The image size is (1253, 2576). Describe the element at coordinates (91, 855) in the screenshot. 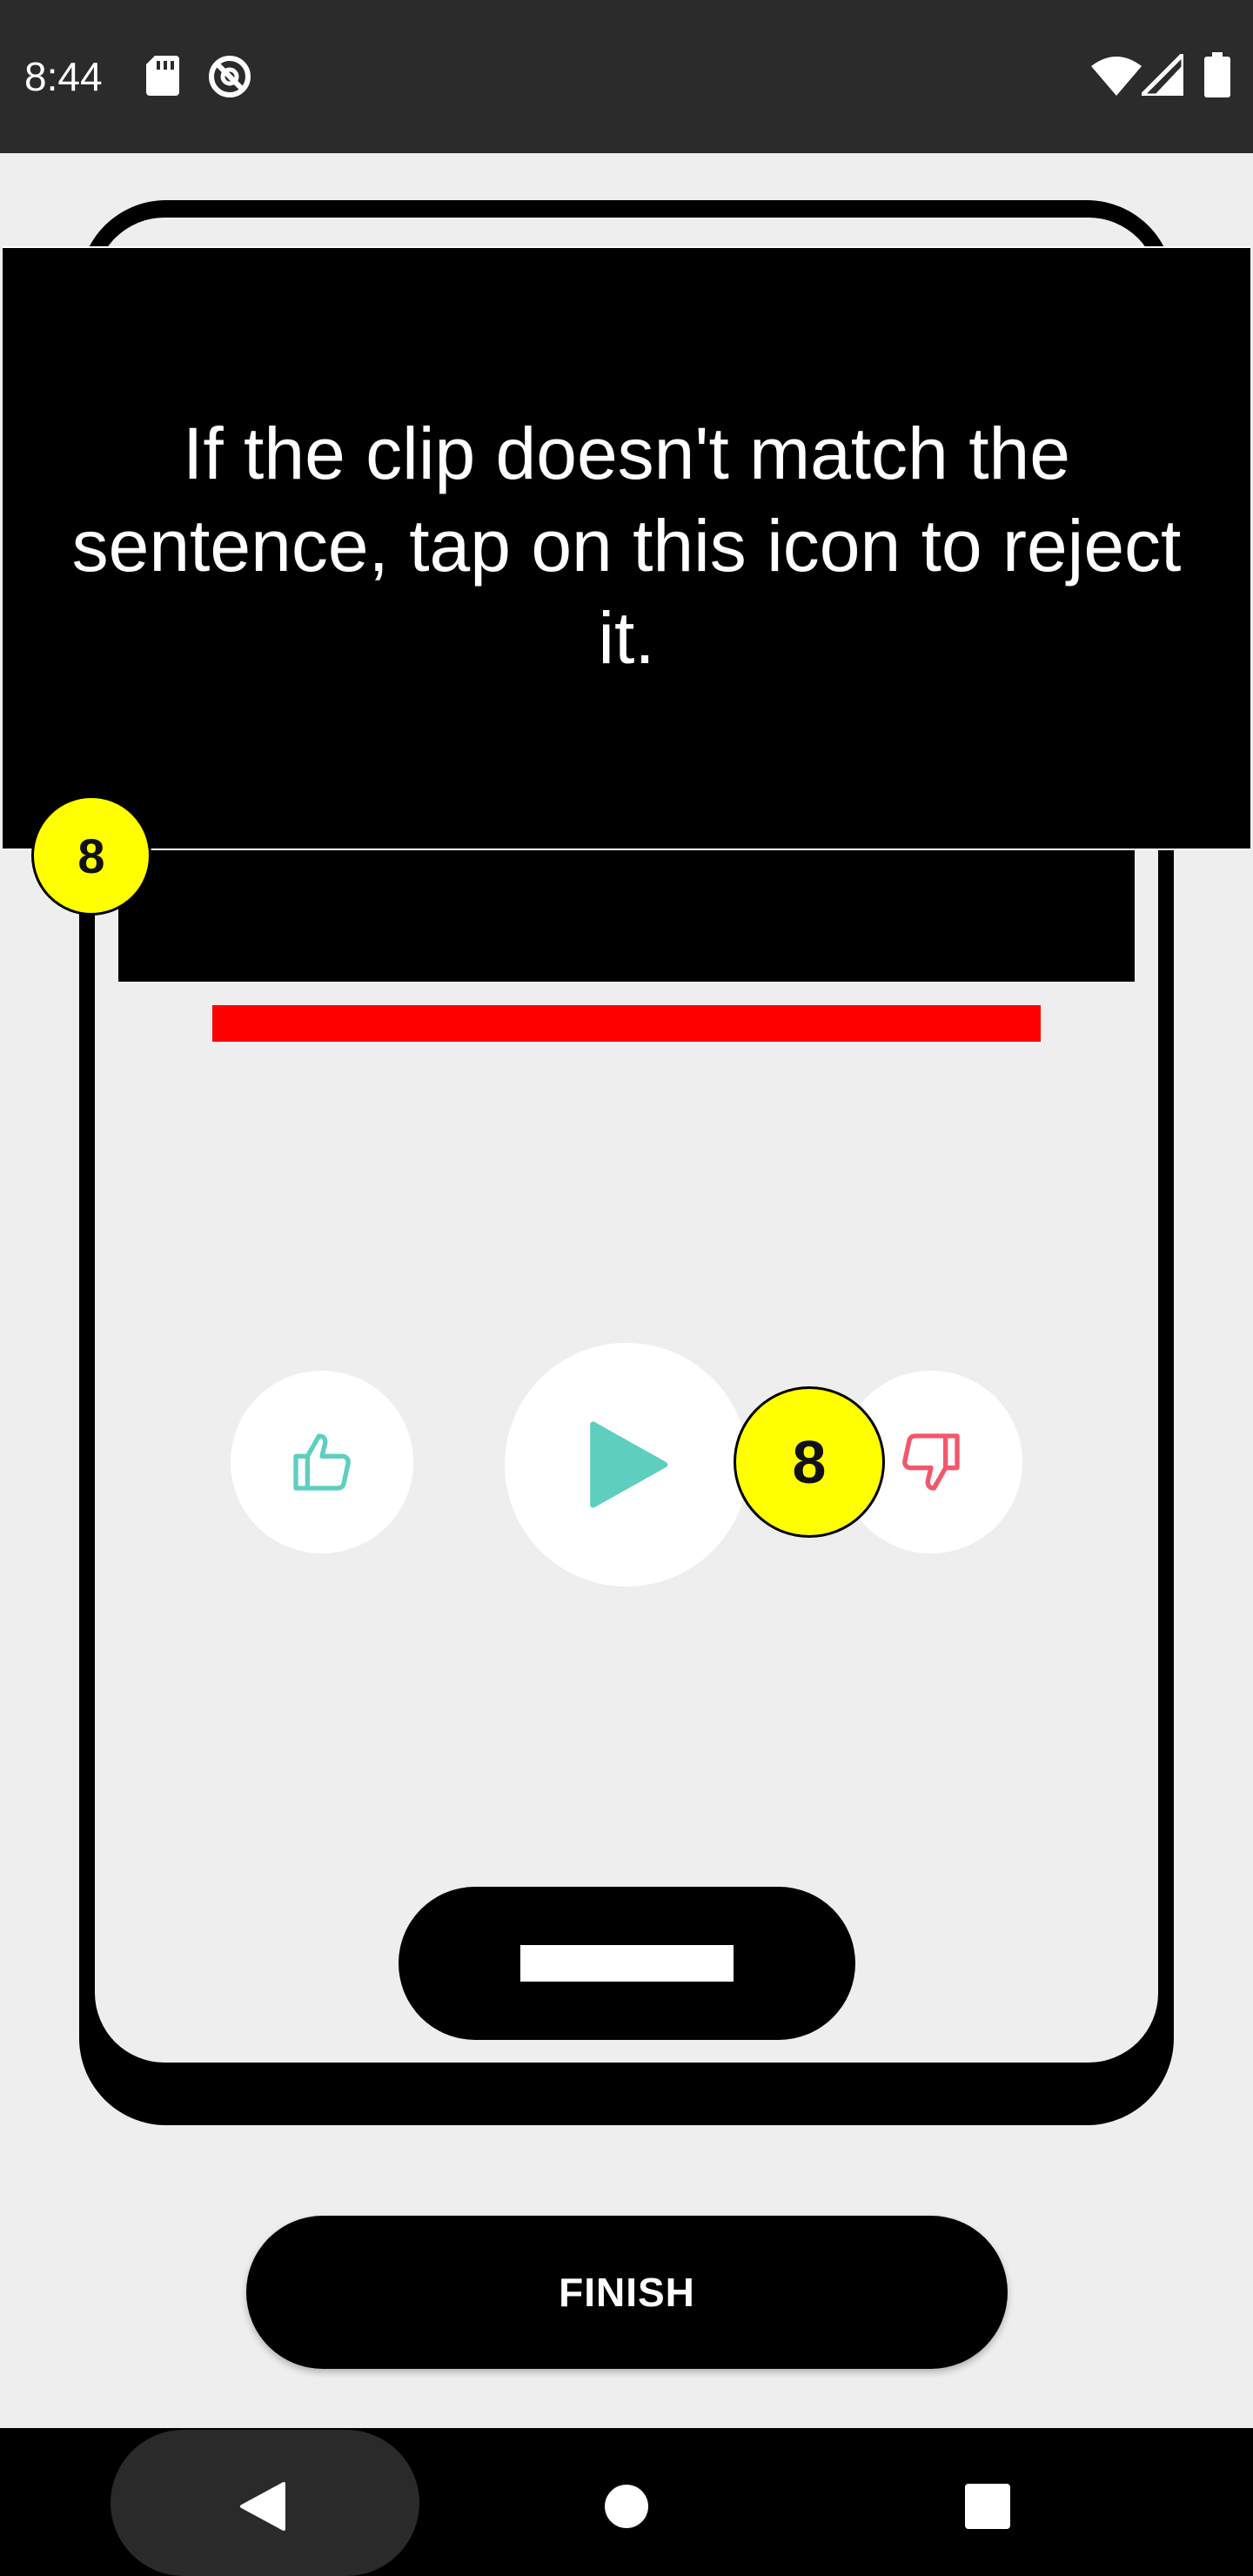

I see `step-badge: 8` at that location.